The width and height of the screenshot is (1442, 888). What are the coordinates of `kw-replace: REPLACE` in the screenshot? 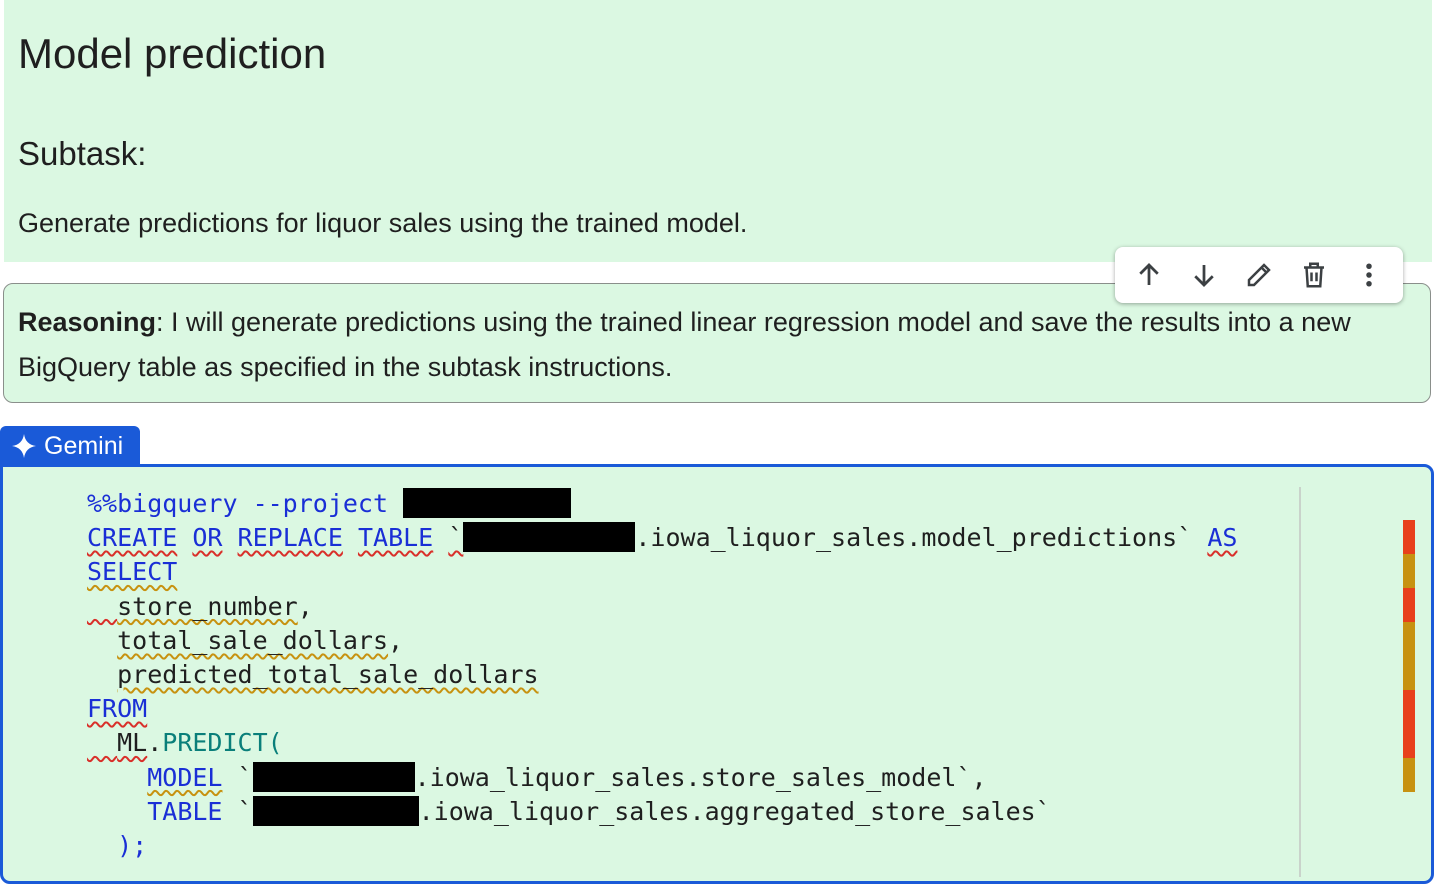 It's located at (290, 538).